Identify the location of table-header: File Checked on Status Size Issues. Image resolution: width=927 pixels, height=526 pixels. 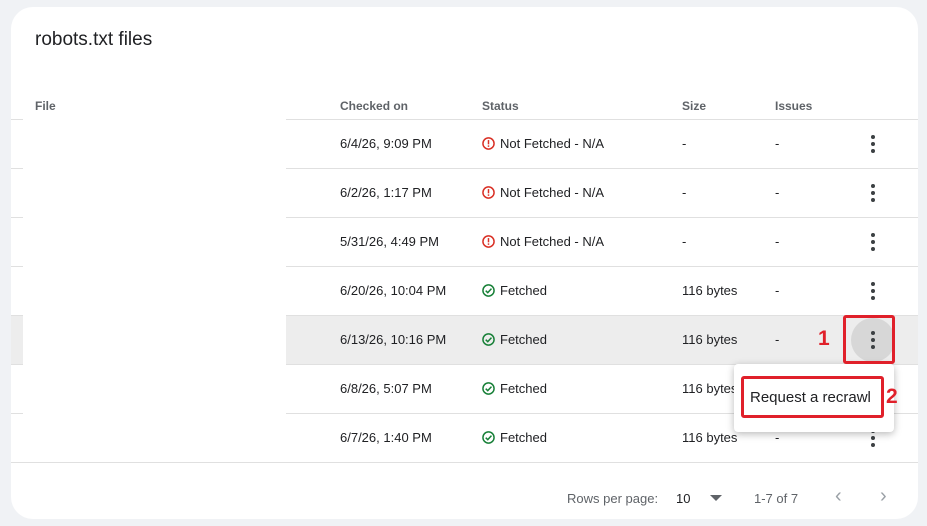
(464, 105).